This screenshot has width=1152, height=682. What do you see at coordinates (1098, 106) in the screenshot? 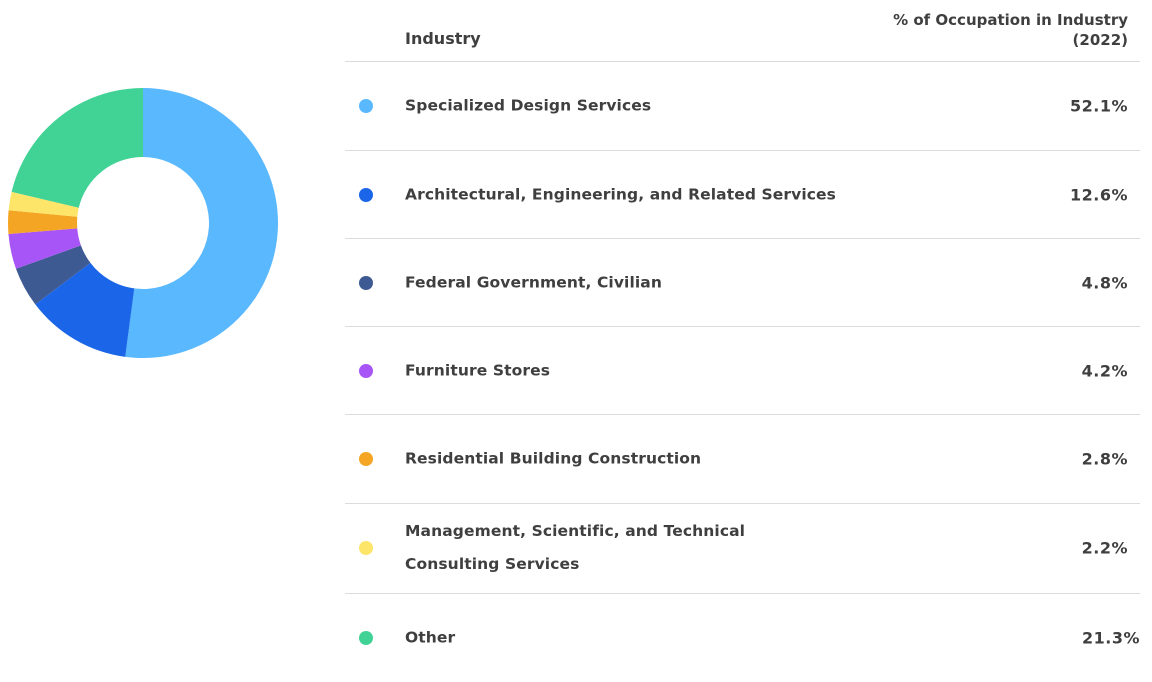
I see `industry-percent: 52.1%` at bounding box center [1098, 106].